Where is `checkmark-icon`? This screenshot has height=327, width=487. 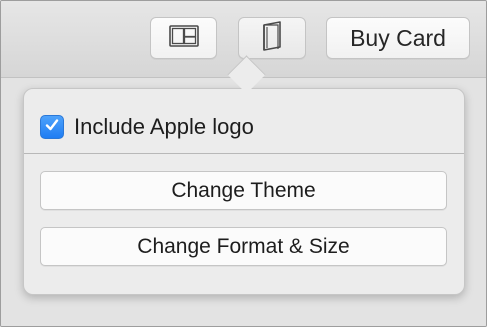
checkmark-icon is located at coordinates (52, 127).